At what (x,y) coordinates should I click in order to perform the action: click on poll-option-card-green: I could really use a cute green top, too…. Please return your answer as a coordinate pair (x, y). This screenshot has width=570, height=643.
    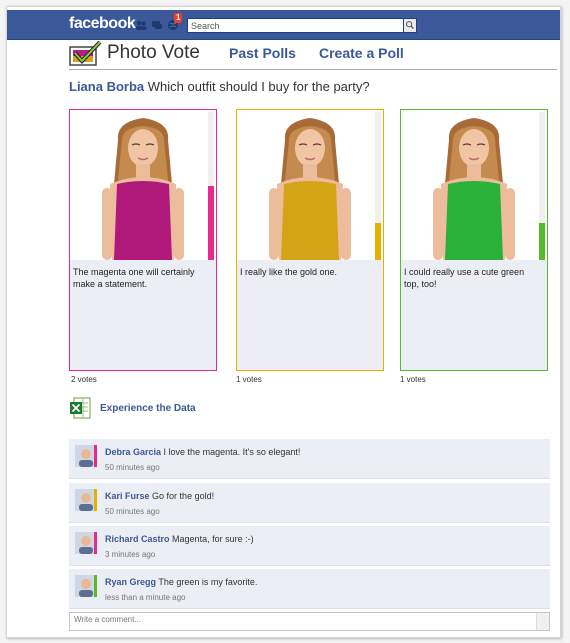
    Looking at the image, I should click on (474, 240).